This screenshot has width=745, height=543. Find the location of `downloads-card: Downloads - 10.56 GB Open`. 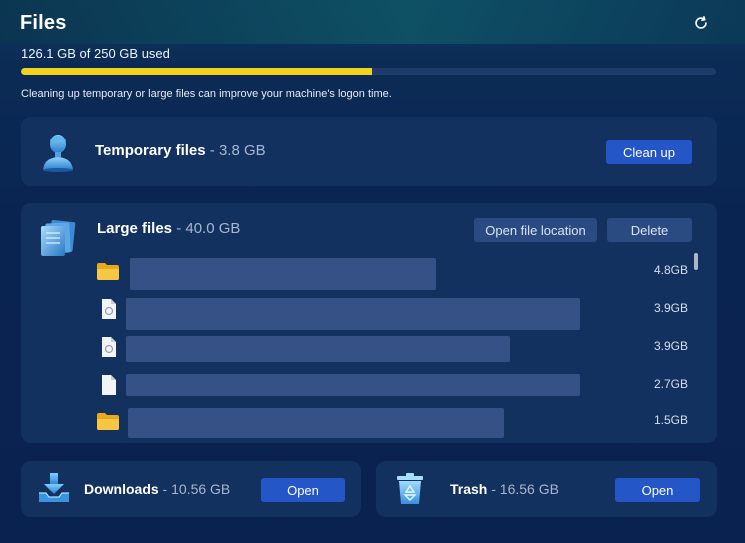

downloads-card: Downloads - 10.56 GB Open is located at coordinates (191, 489).